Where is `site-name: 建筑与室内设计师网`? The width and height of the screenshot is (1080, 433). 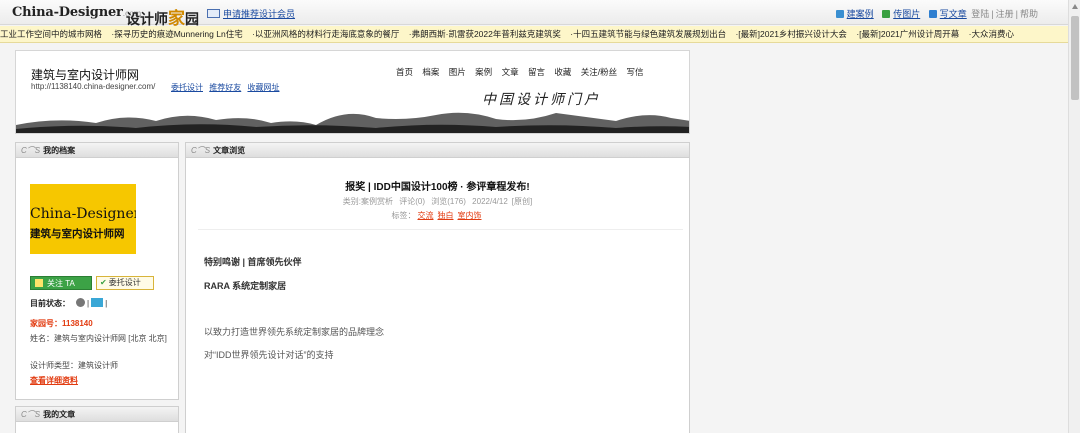 site-name: 建筑与室内设计师网 is located at coordinates (85, 75).